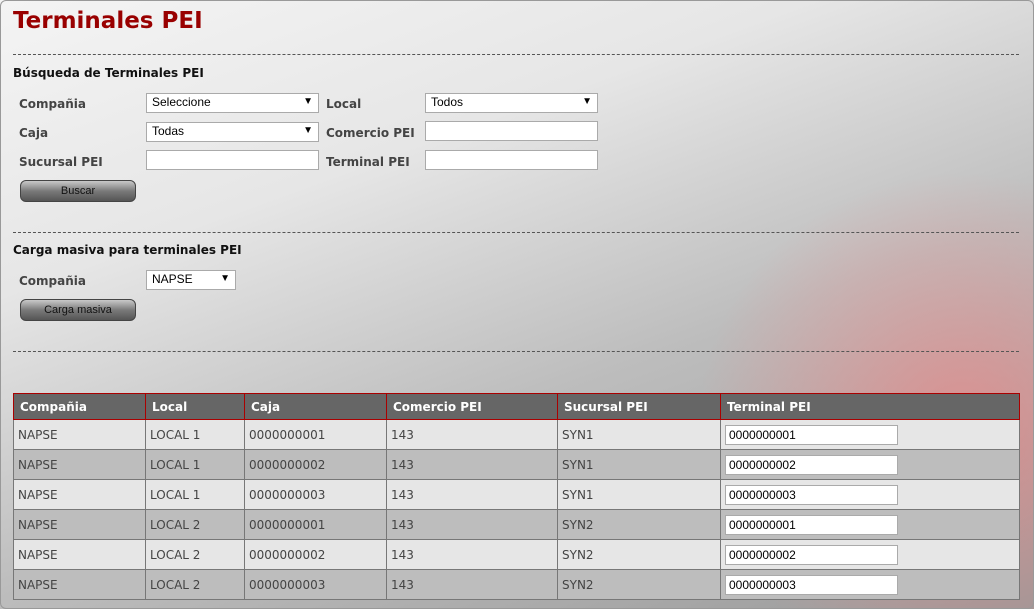 The width and height of the screenshot is (1034, 609). I want to click on column-header: Local, so click(195, 406).